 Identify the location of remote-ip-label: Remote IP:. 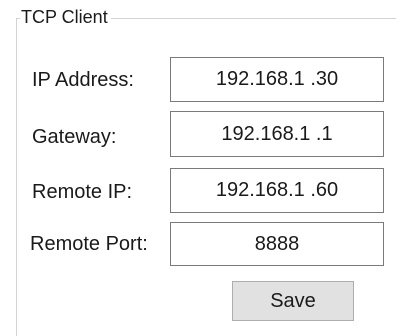
(82, 192).